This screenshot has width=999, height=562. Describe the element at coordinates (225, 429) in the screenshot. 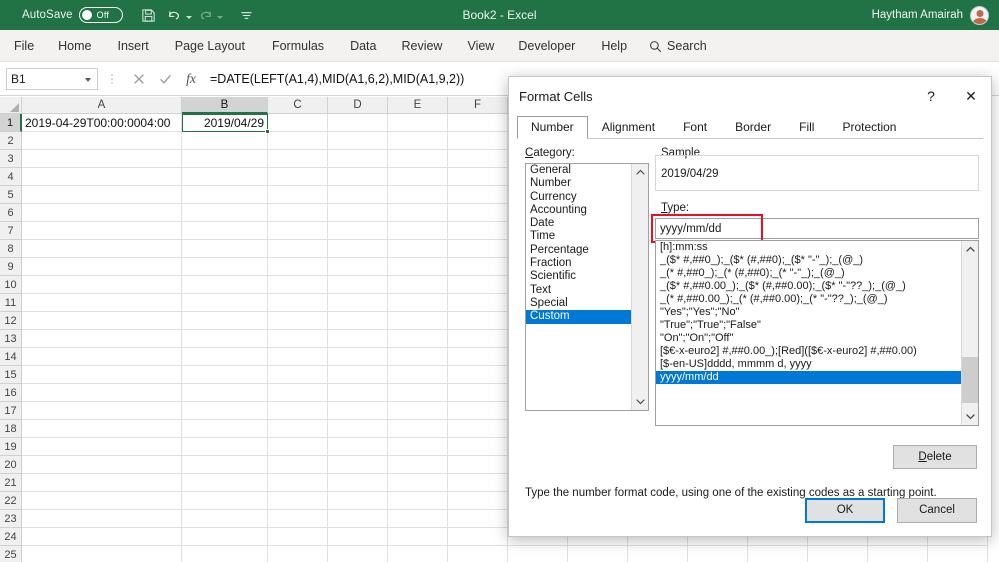

I see `cell-B18` at that location.